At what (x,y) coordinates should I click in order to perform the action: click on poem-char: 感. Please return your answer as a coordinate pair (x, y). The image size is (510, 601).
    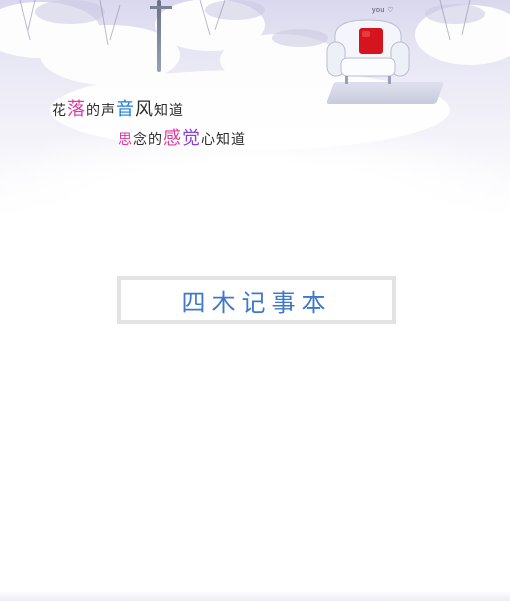
    Looking at the image, I should click on (172, 138).